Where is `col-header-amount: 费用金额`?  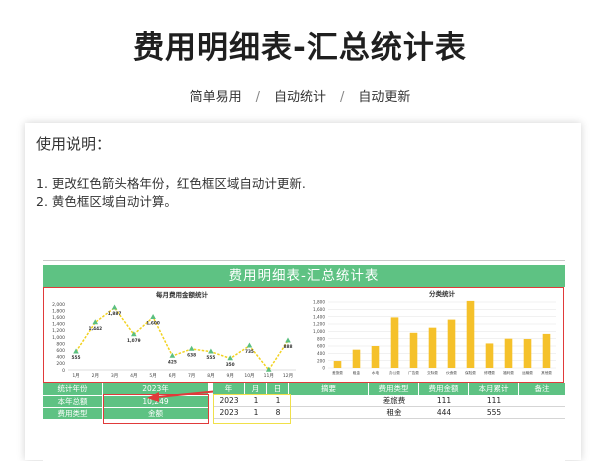 col-header-amount: 费用金额 is located at coordinates (444, 389).